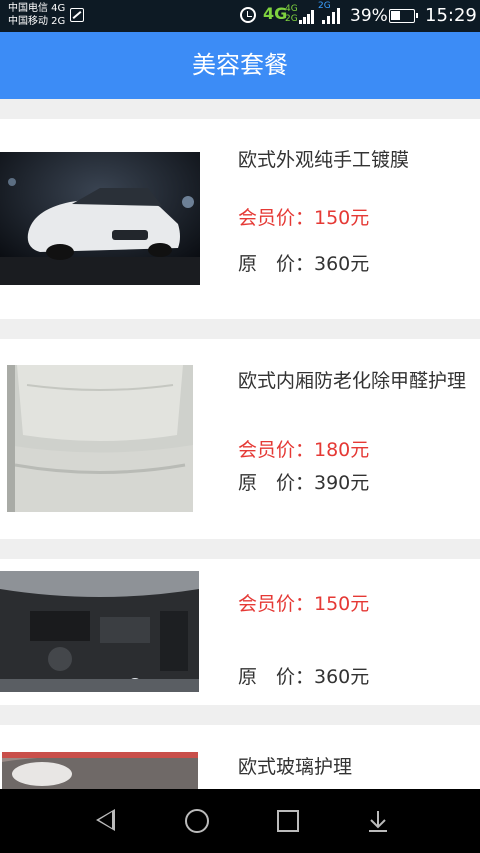 This screenshot has width=480, height=853. I want to click on network-small-bottom: 2G, so click(291, 19).